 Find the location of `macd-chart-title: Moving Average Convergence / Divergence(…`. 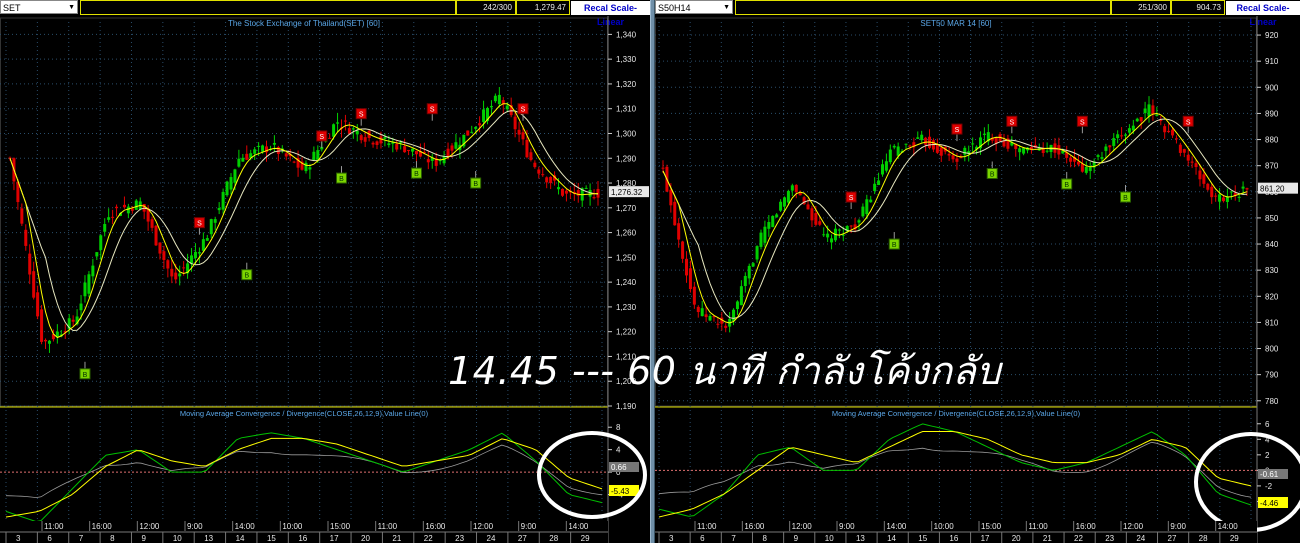

macd-chart-title: Moving Average Convergence / Divergence(… is located at coordinates (304, 413).